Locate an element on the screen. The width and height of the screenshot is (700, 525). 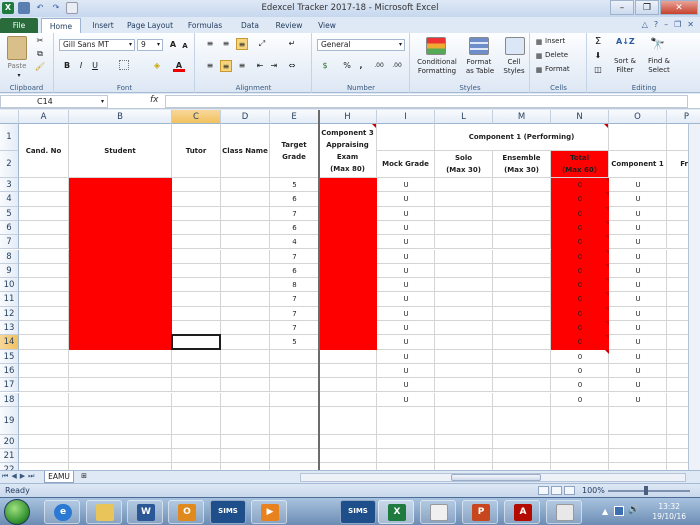
row-header-11: 11 is located at coordinates (9, 299).